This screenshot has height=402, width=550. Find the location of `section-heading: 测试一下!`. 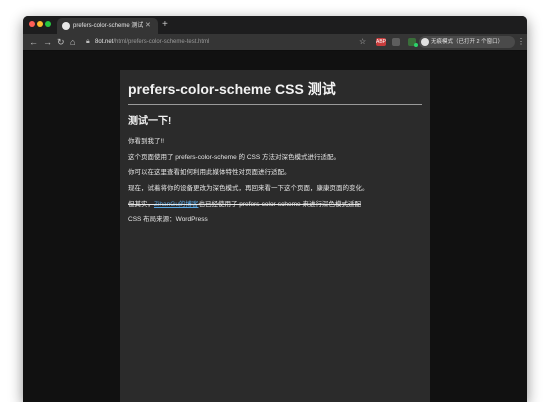

section-heading: 测试一下! is located at coordinates (150, 121).